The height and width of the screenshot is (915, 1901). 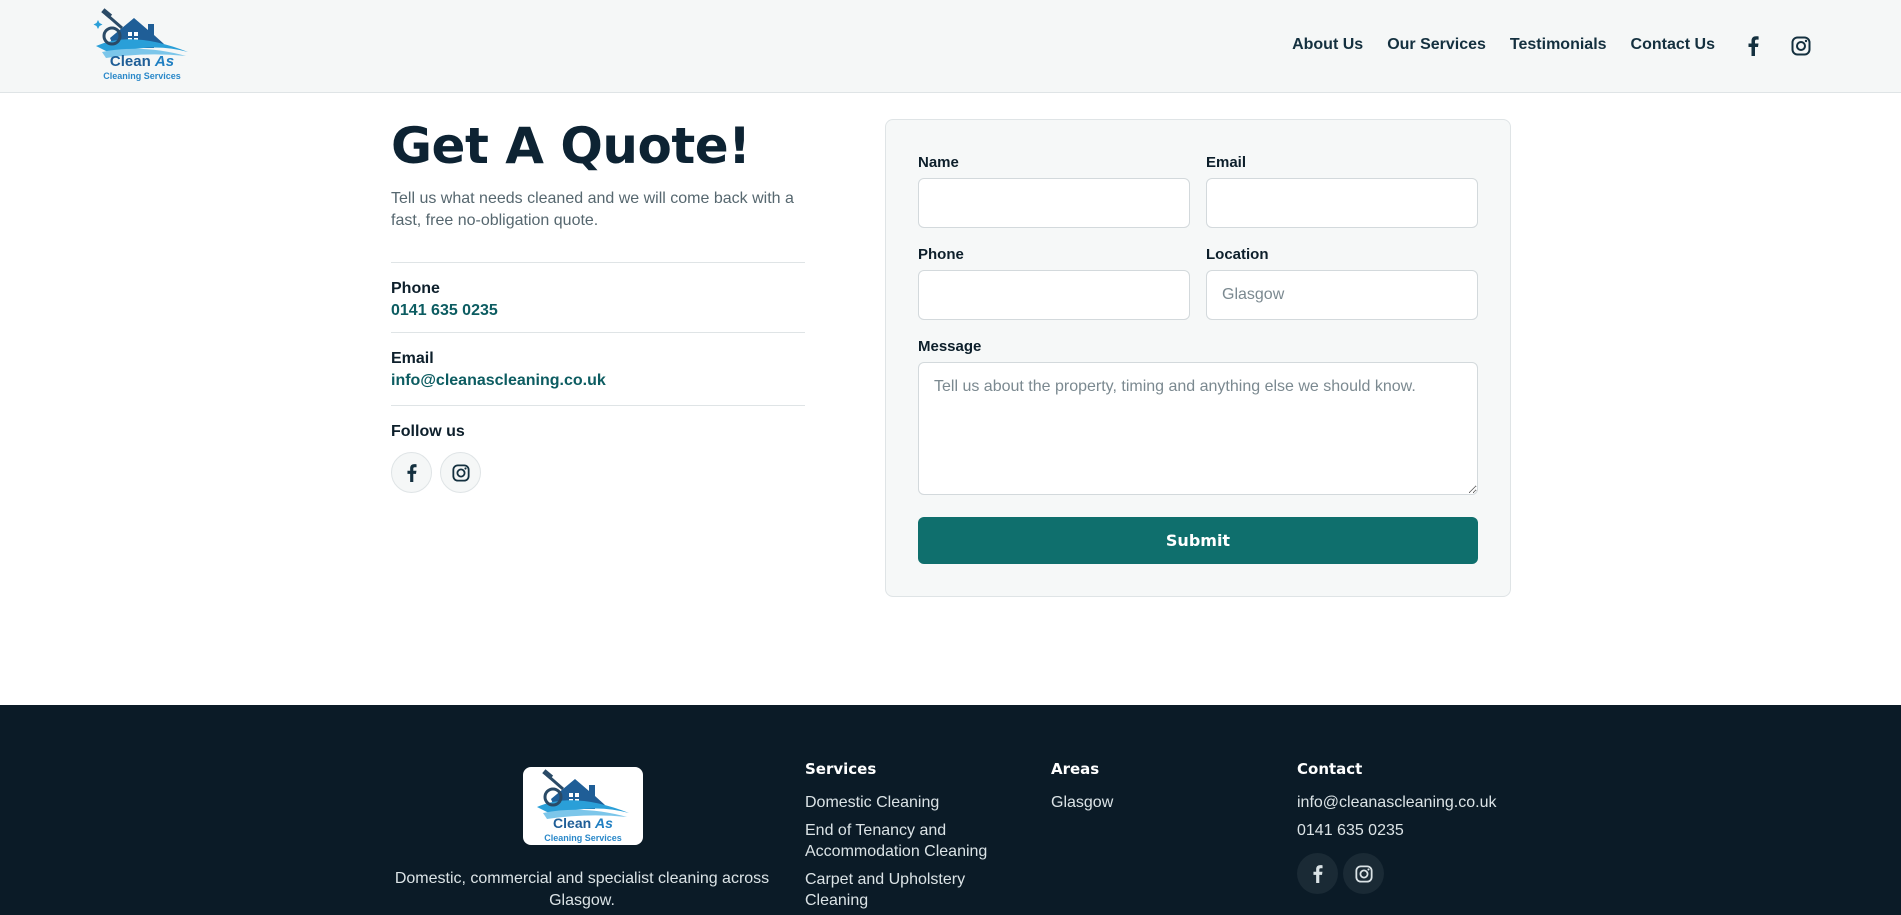 I want to click on footer-link-domestic-cleaning: Domestic Cleaning, so click(x=905, y=802).